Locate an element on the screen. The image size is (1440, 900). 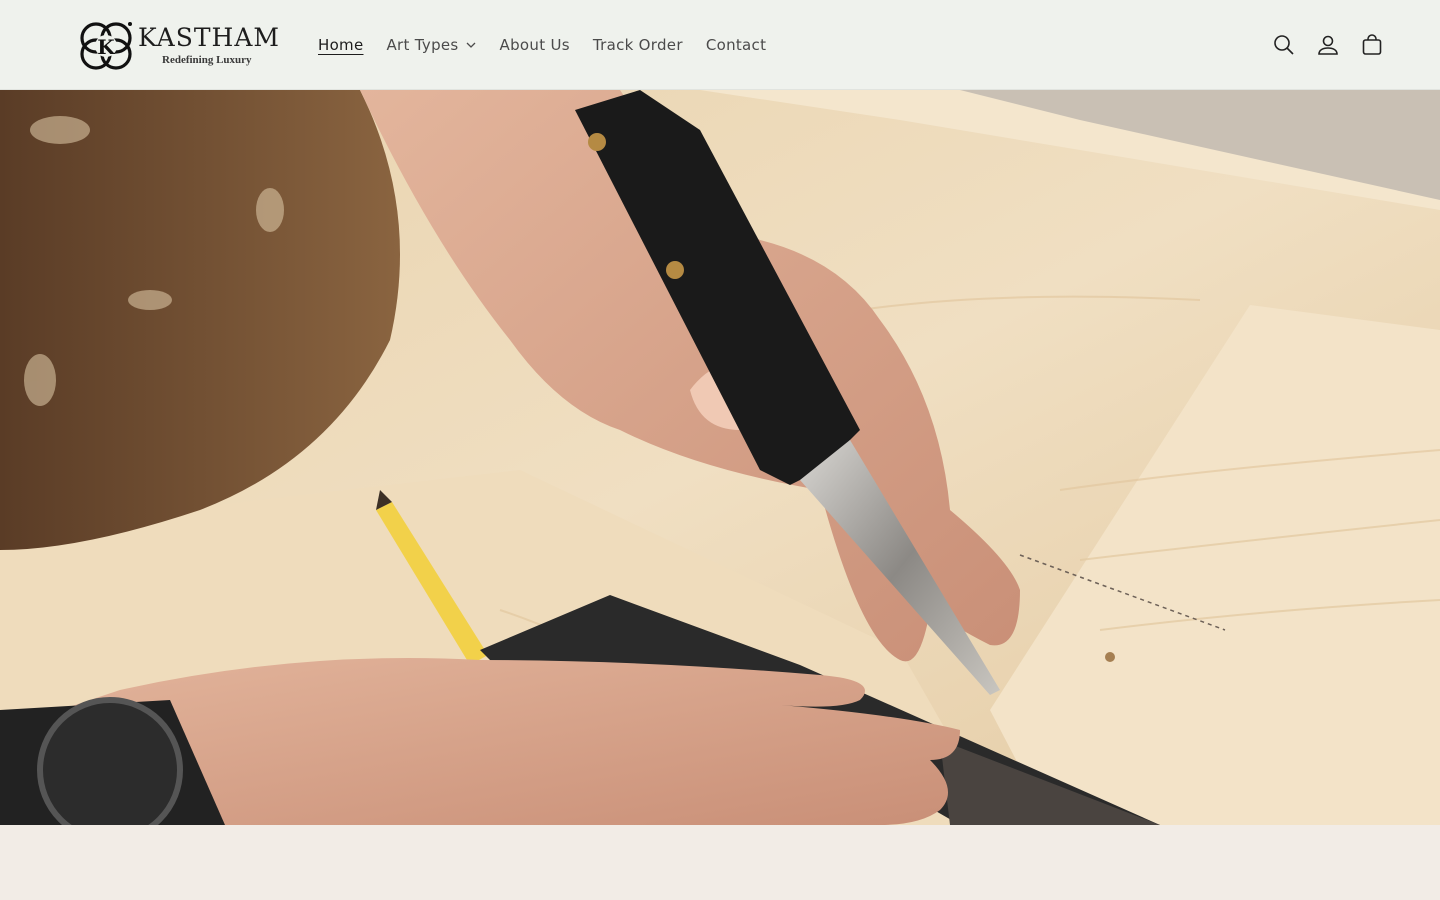
account-icon is located at coordinates (1328, 45).